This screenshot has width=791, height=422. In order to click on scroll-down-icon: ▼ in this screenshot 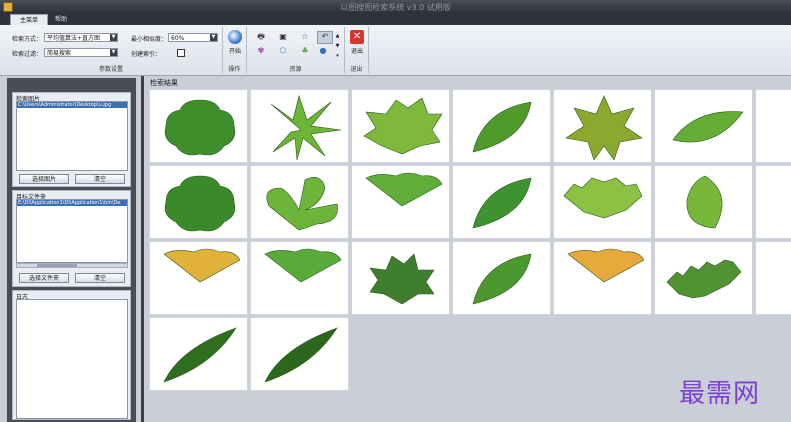, I will do `click(337, 46)`.